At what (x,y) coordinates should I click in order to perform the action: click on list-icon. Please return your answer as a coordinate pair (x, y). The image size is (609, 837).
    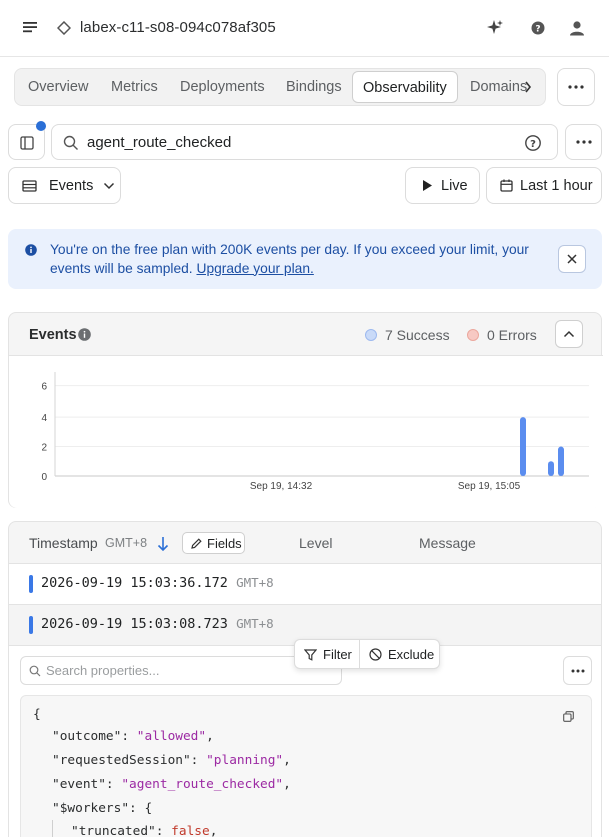
    Looking at the image, I should click on (29, 185).